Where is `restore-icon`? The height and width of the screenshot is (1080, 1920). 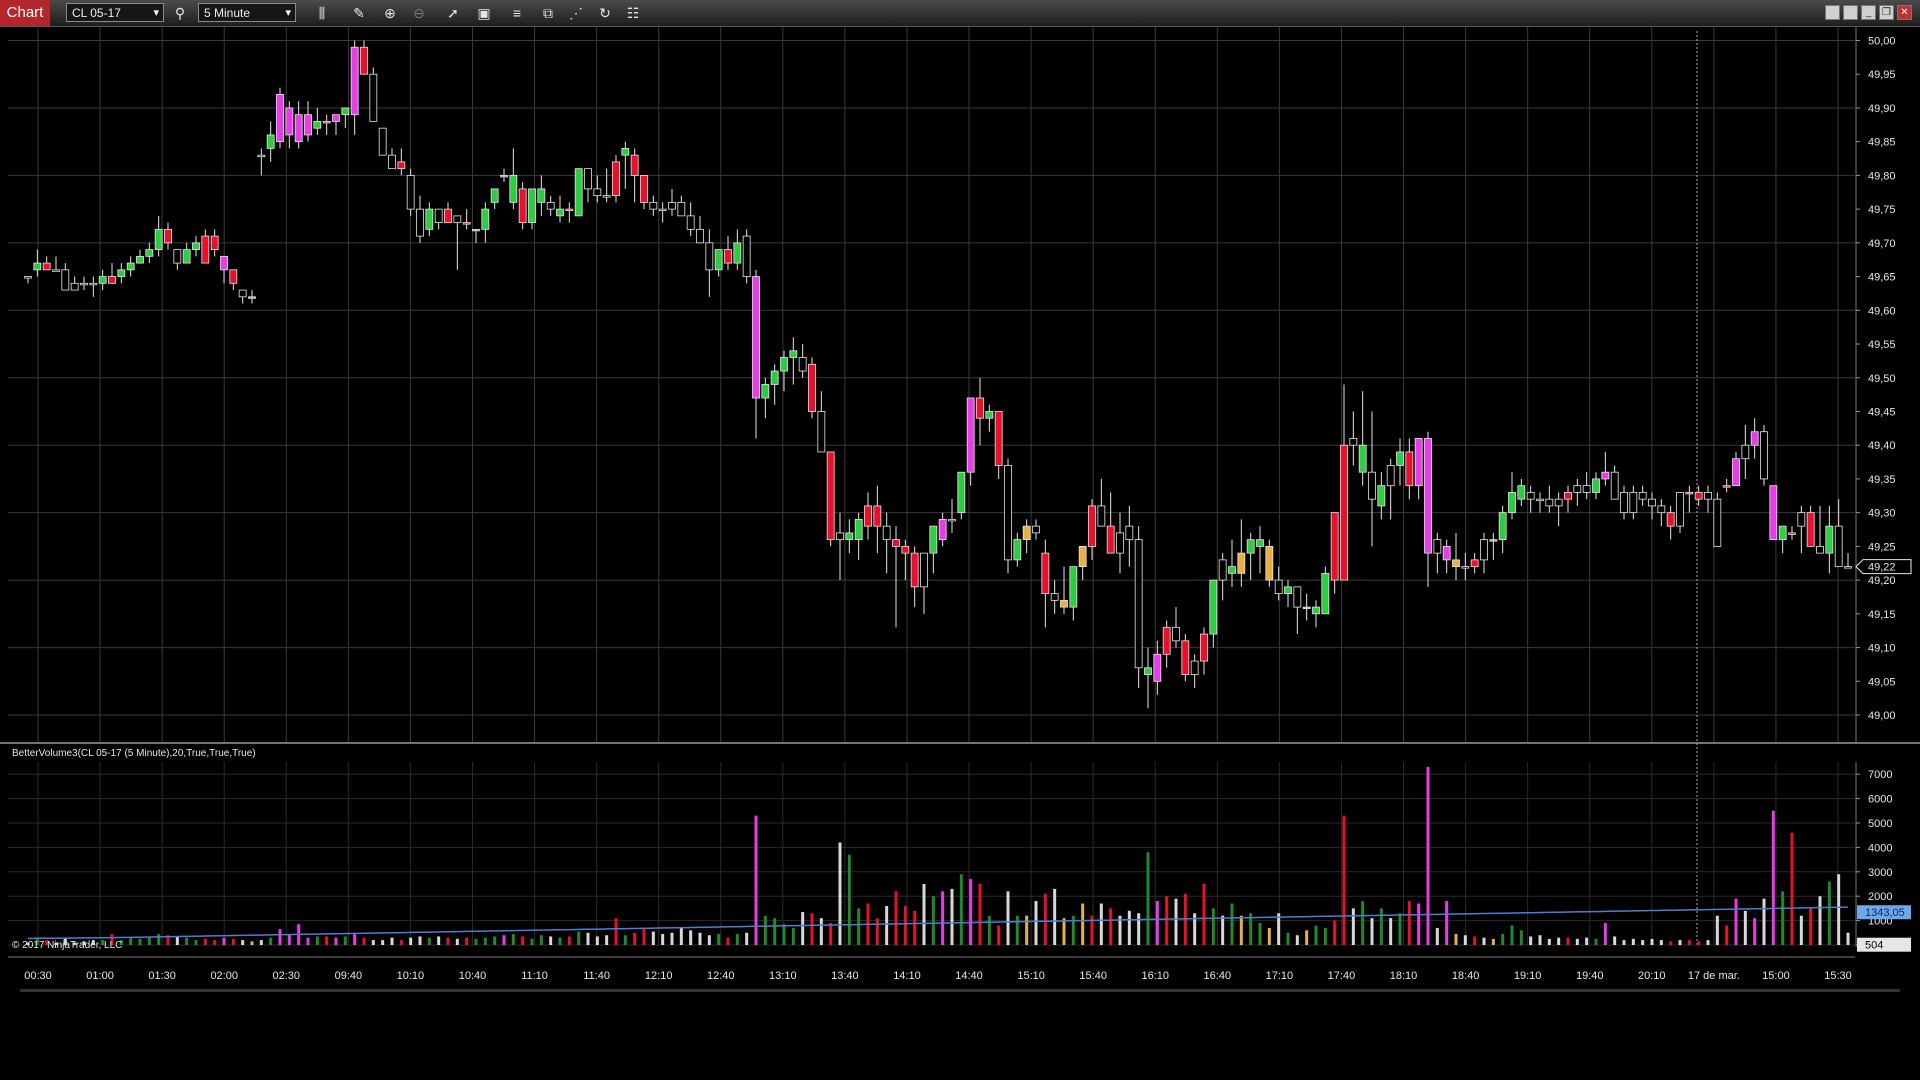 restore-icon is located at coordinates (1832, 12).